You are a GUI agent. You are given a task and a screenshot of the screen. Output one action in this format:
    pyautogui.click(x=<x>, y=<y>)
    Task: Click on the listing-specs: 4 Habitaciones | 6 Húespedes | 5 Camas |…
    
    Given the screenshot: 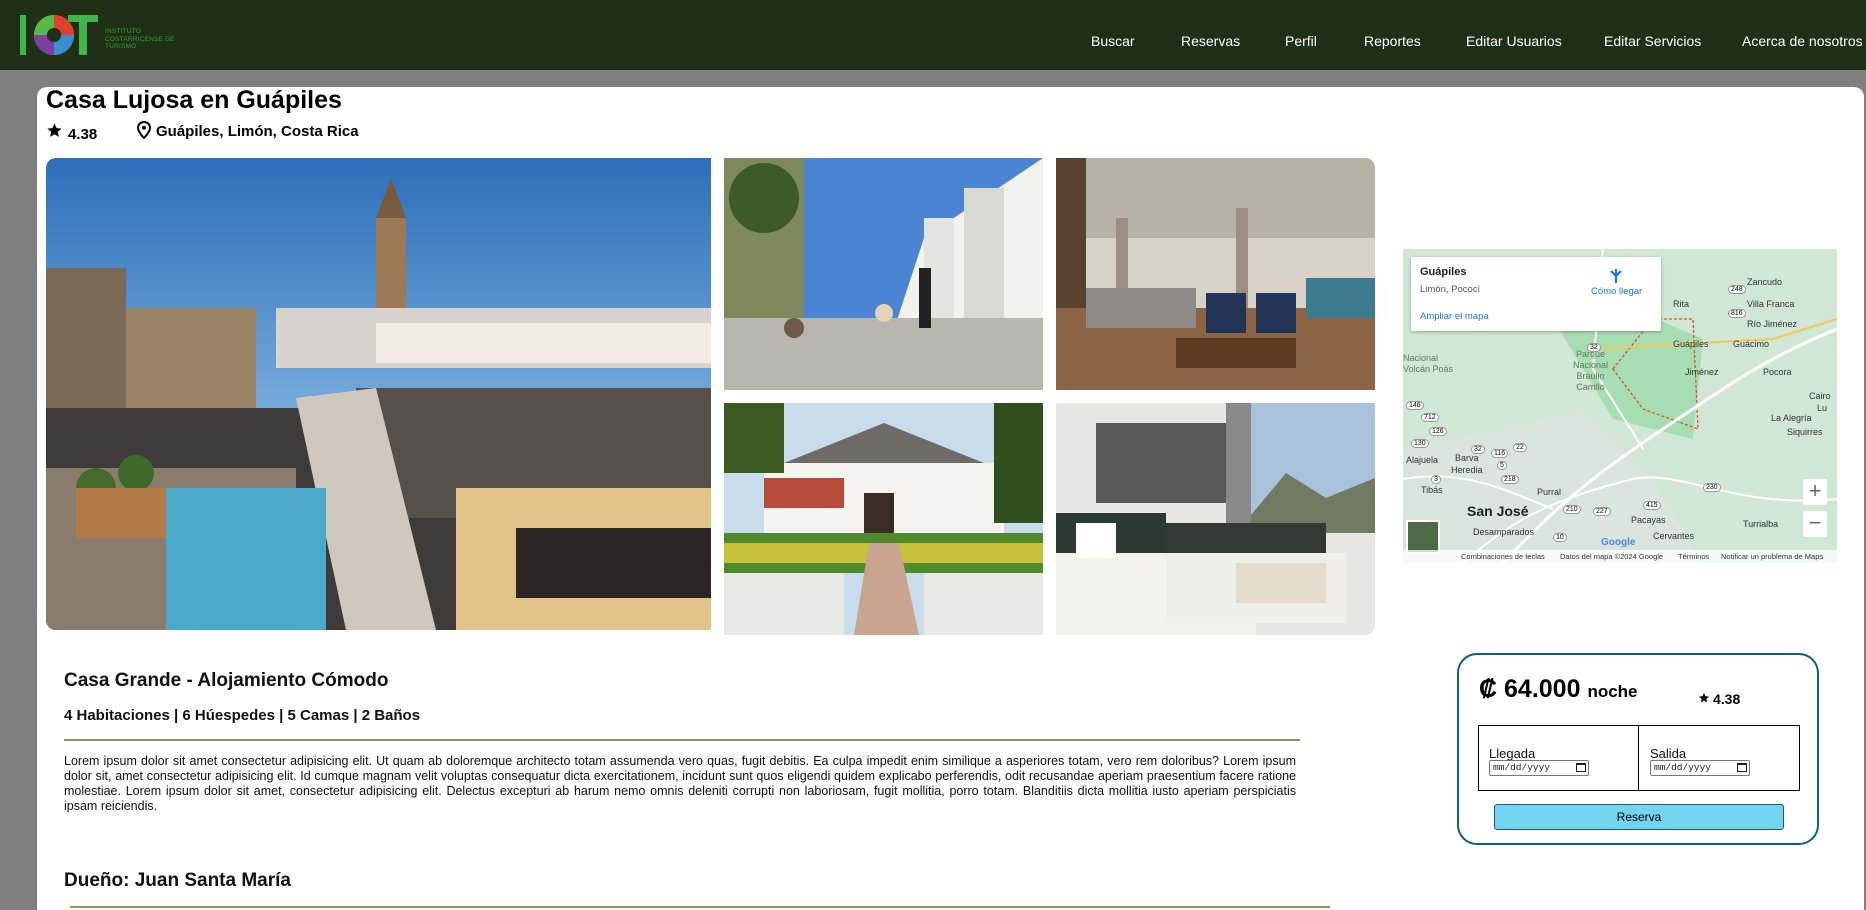 What is the action you would take?
    pyautogui.click(x=242, y=715)
    